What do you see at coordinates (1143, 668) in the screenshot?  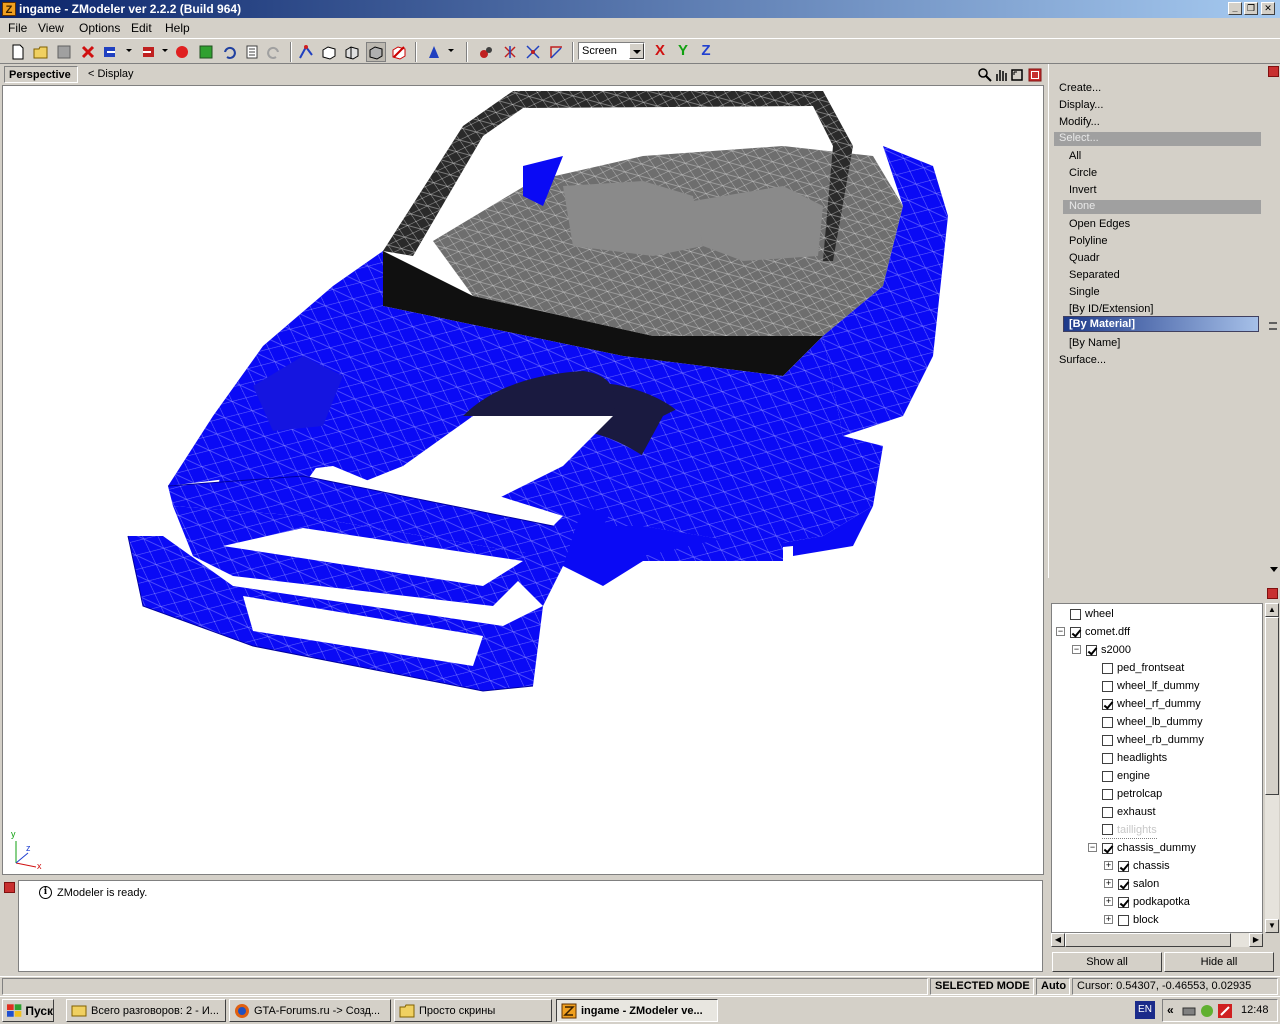 I see `tree-node: ped_frontseat` at bounding box center [1143, 668].